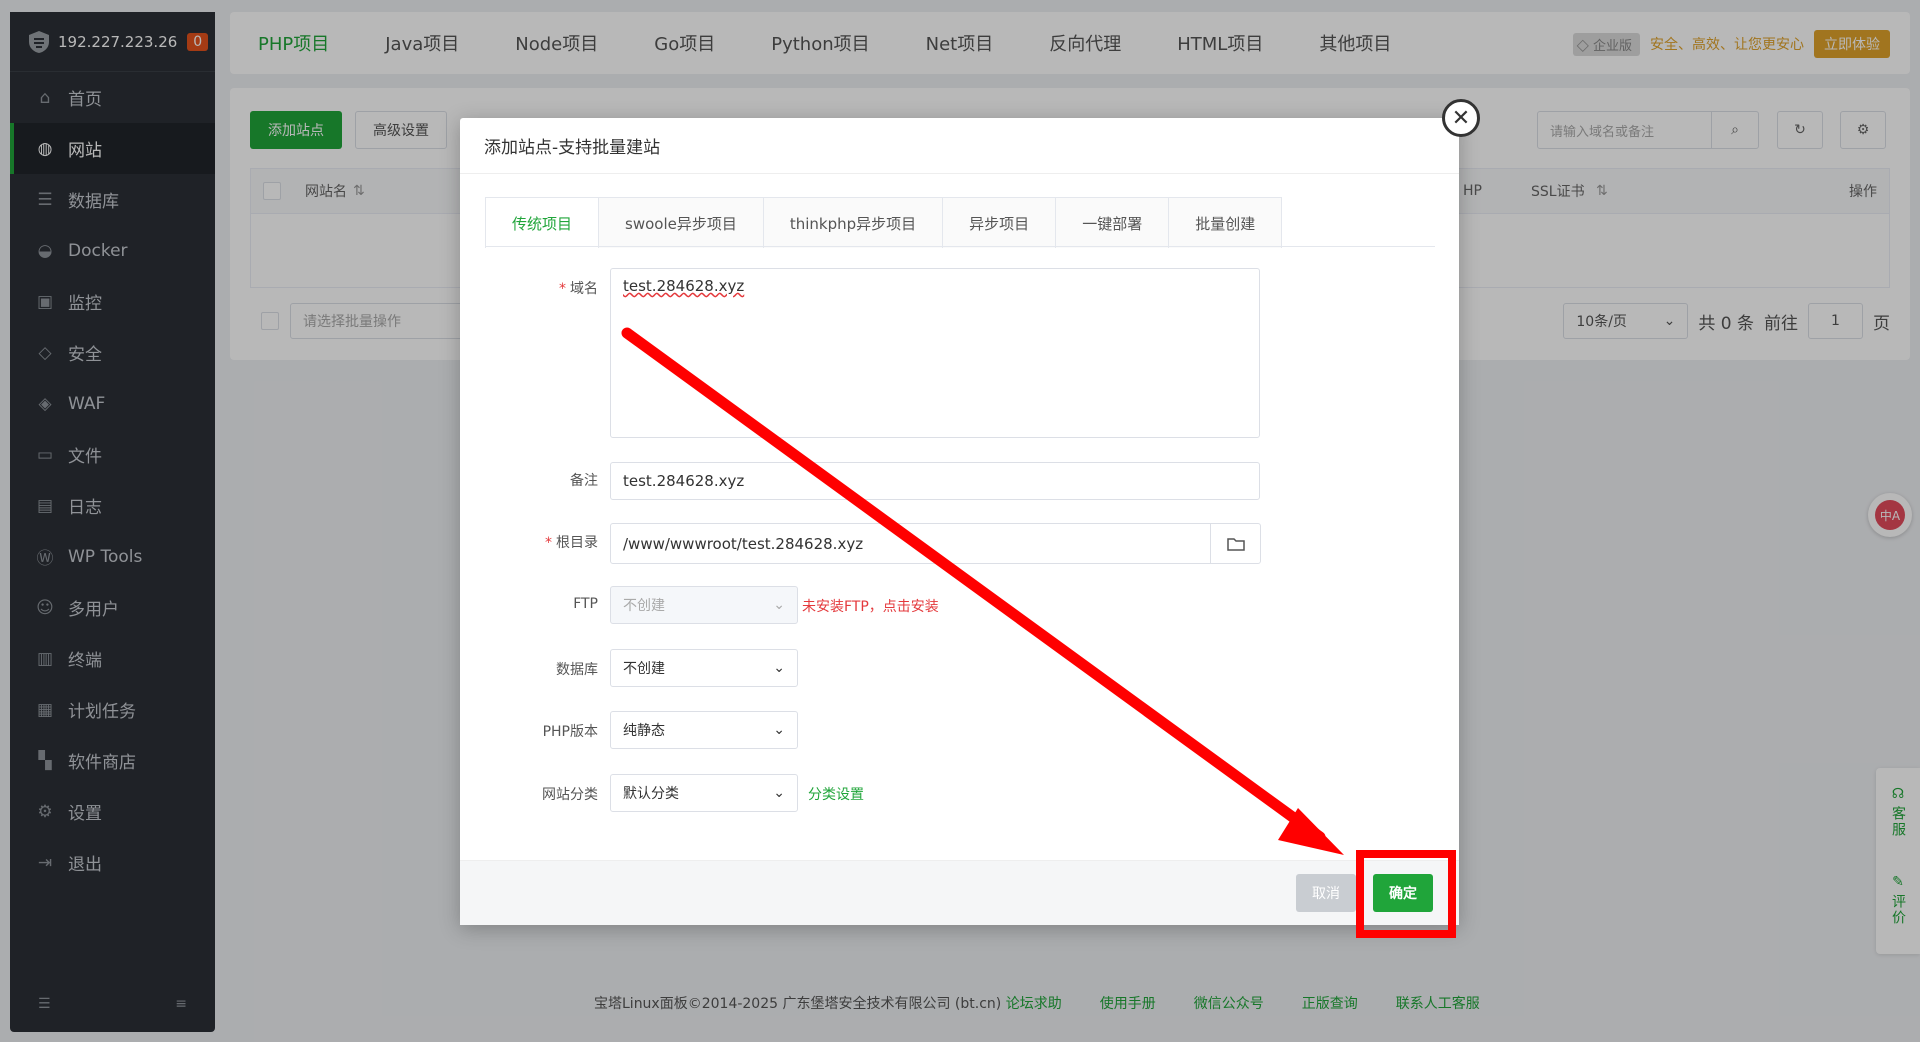  Describe the element at coordinates (585, 604) in the screenshot. I see `ftp-label: FTP` at that location.